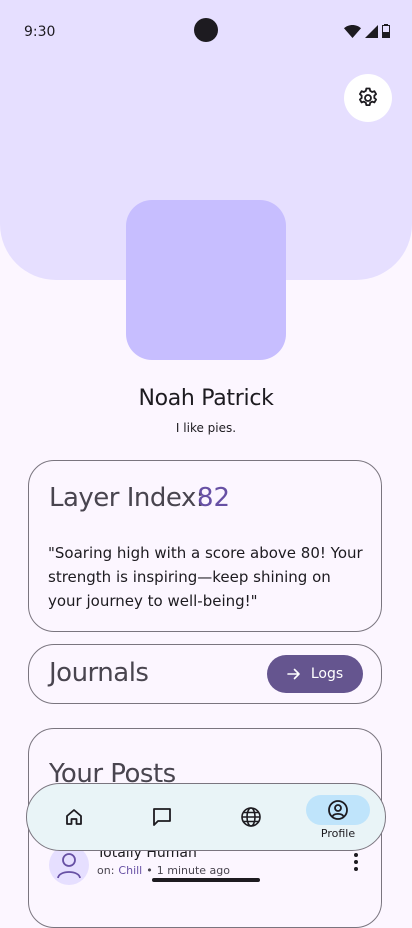 The width and height of the screenshot is (412, 928). Describe the element at coordinates (293, 674) in the screenshot. I see `arrow-right-icon` at that location.